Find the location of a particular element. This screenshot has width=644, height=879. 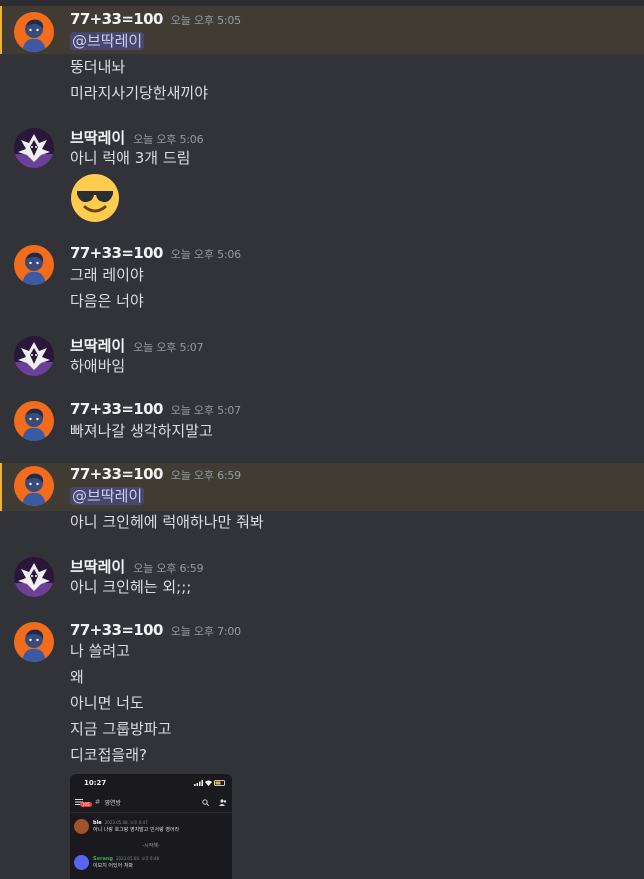

message-text: 뚱더내놔 is located at coordinates (98, 67).